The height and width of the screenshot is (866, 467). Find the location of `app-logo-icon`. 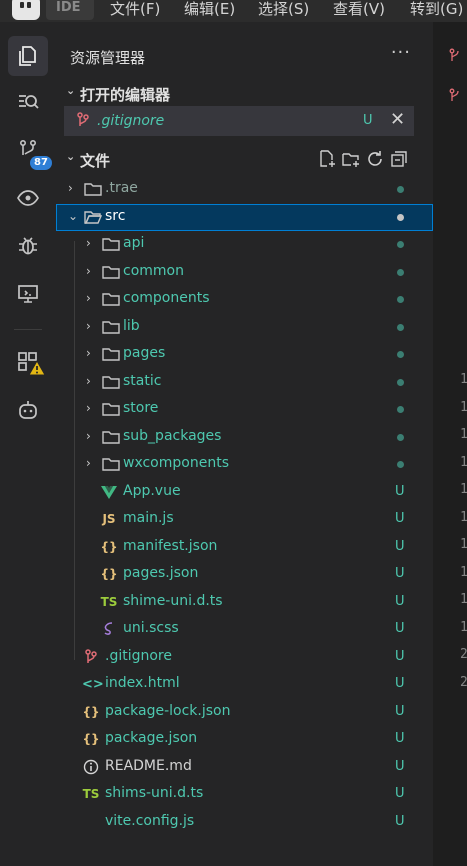

app-logo-icon is located at coordinates (26, 10).